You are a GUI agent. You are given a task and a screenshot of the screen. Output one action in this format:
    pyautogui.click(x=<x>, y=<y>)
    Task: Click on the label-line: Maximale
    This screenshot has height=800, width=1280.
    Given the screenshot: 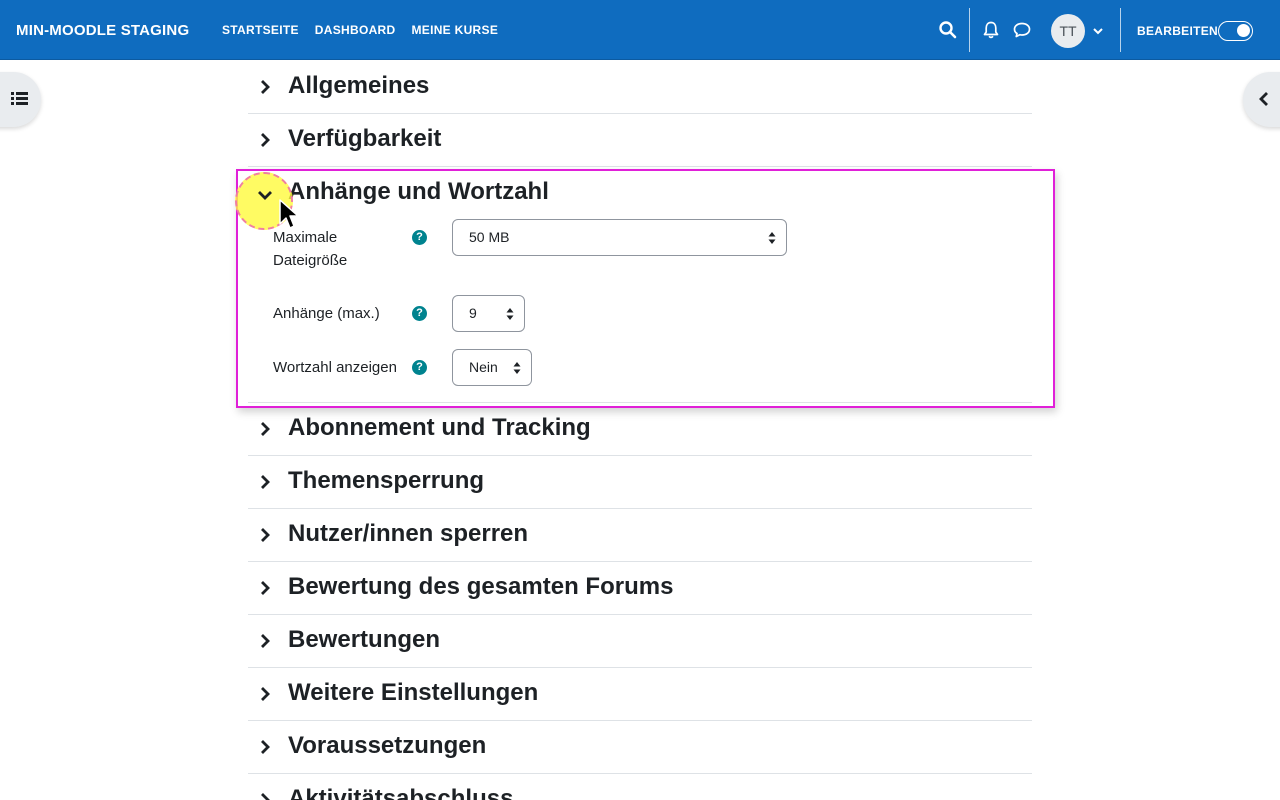 What is the action you would take?
    pyautogui.click(x=305, y=237)
    